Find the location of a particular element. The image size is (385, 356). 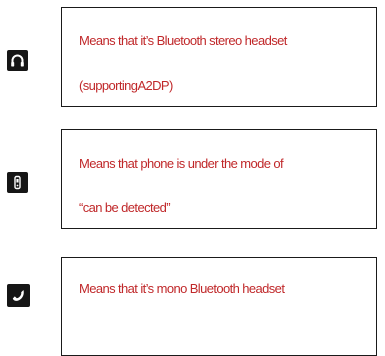

description-line-2: “can be detected” is located at coordinates (125, 207).